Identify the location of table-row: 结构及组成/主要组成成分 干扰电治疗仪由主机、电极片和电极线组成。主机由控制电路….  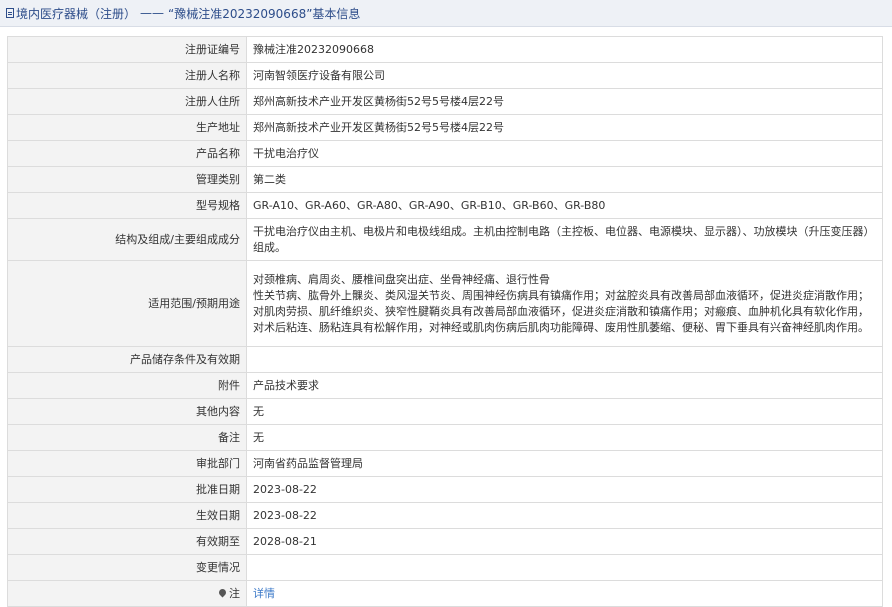
(445, 239).